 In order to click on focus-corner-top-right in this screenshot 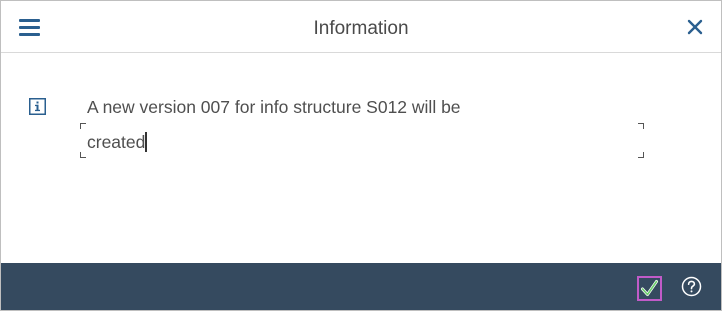, I will do `click(641, 126)`.